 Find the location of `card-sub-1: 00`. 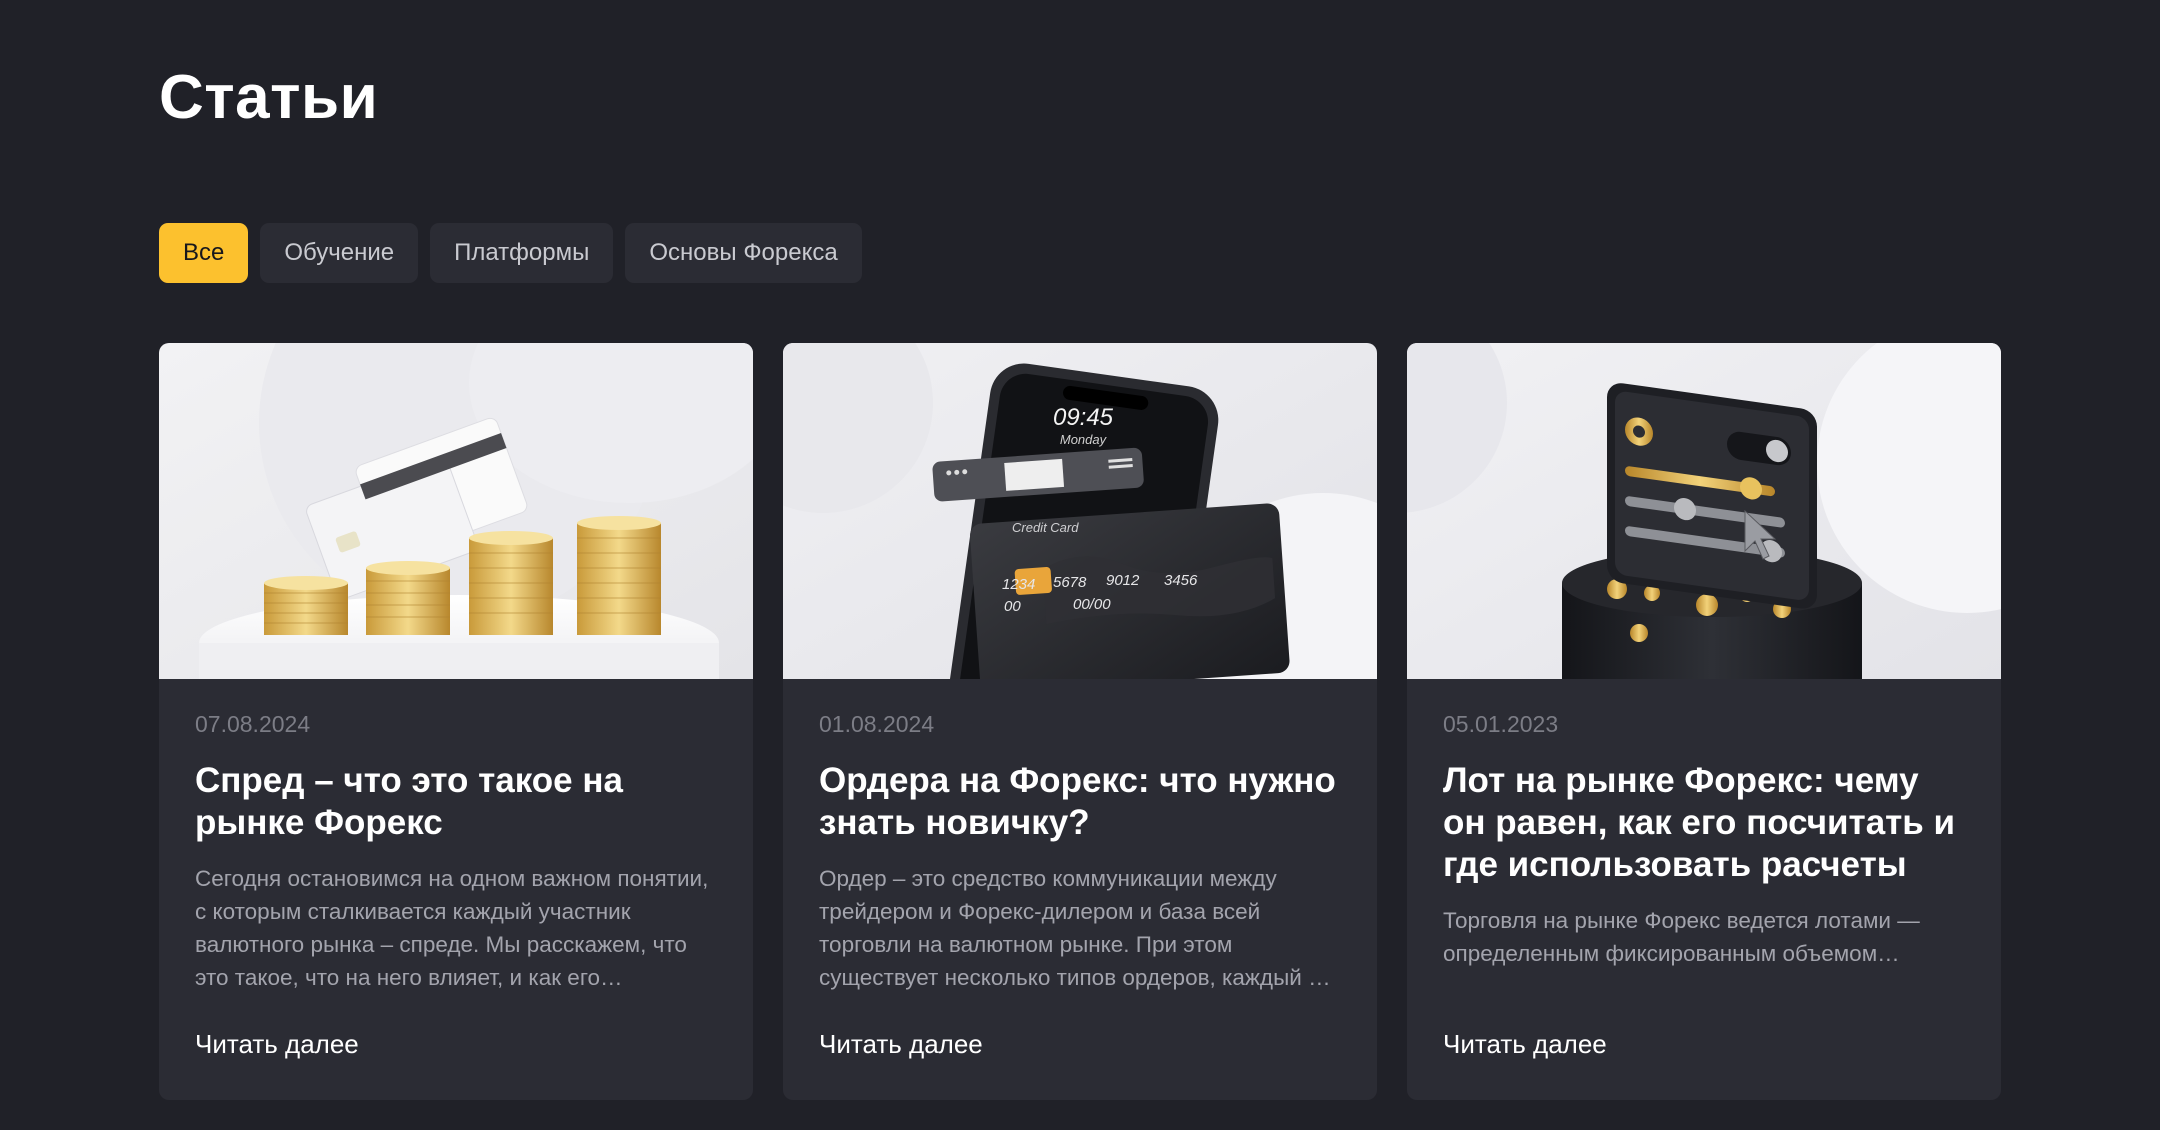

card-sub-1: 00 is located at coordinates (1012, 606).